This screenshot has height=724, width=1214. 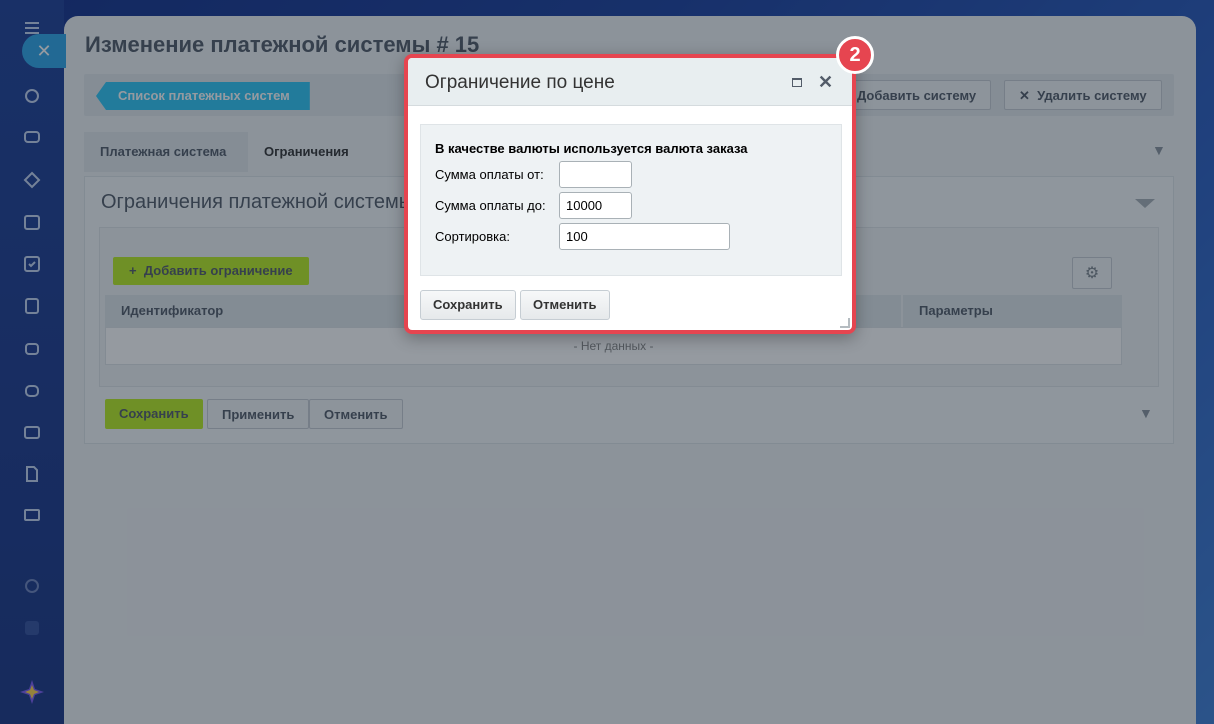 I want to click on step-badge: 2, so click(x=855, y=55).